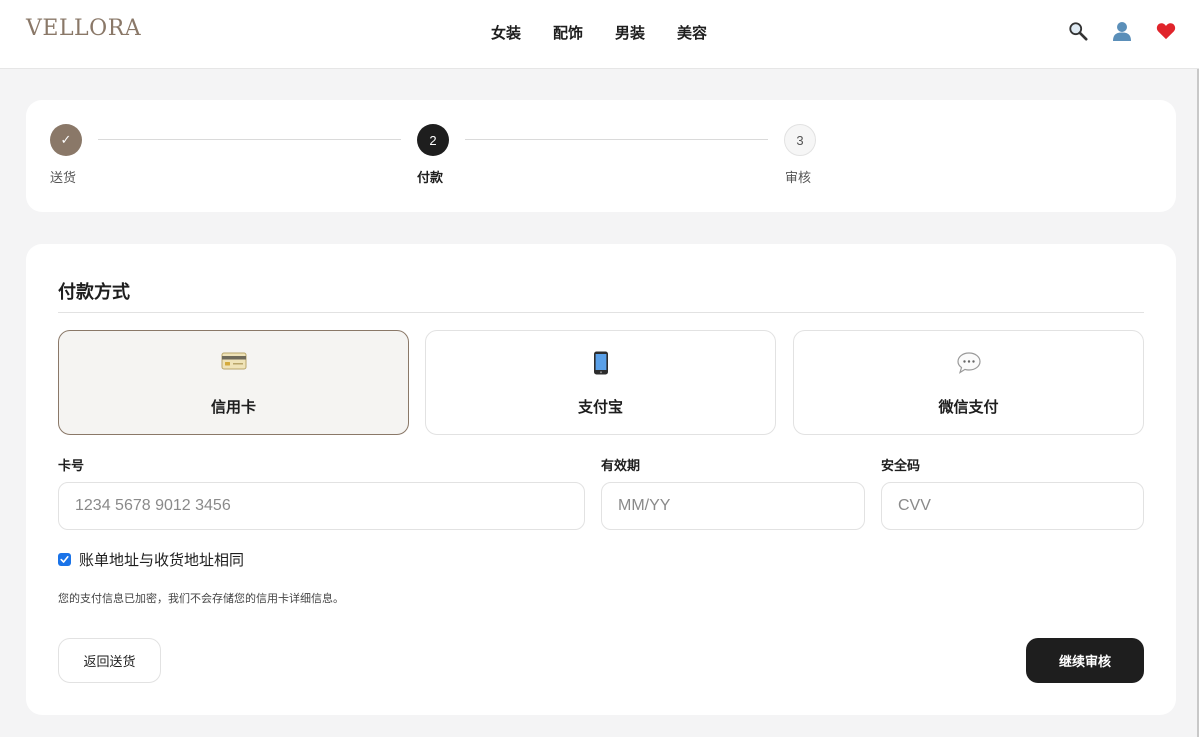 The image size is (1199, 737). What do you see at coordinates (968, 382) in the screenshot?
I see `method-wechat-pay: 微信支付` at bounding box center [968, 382].